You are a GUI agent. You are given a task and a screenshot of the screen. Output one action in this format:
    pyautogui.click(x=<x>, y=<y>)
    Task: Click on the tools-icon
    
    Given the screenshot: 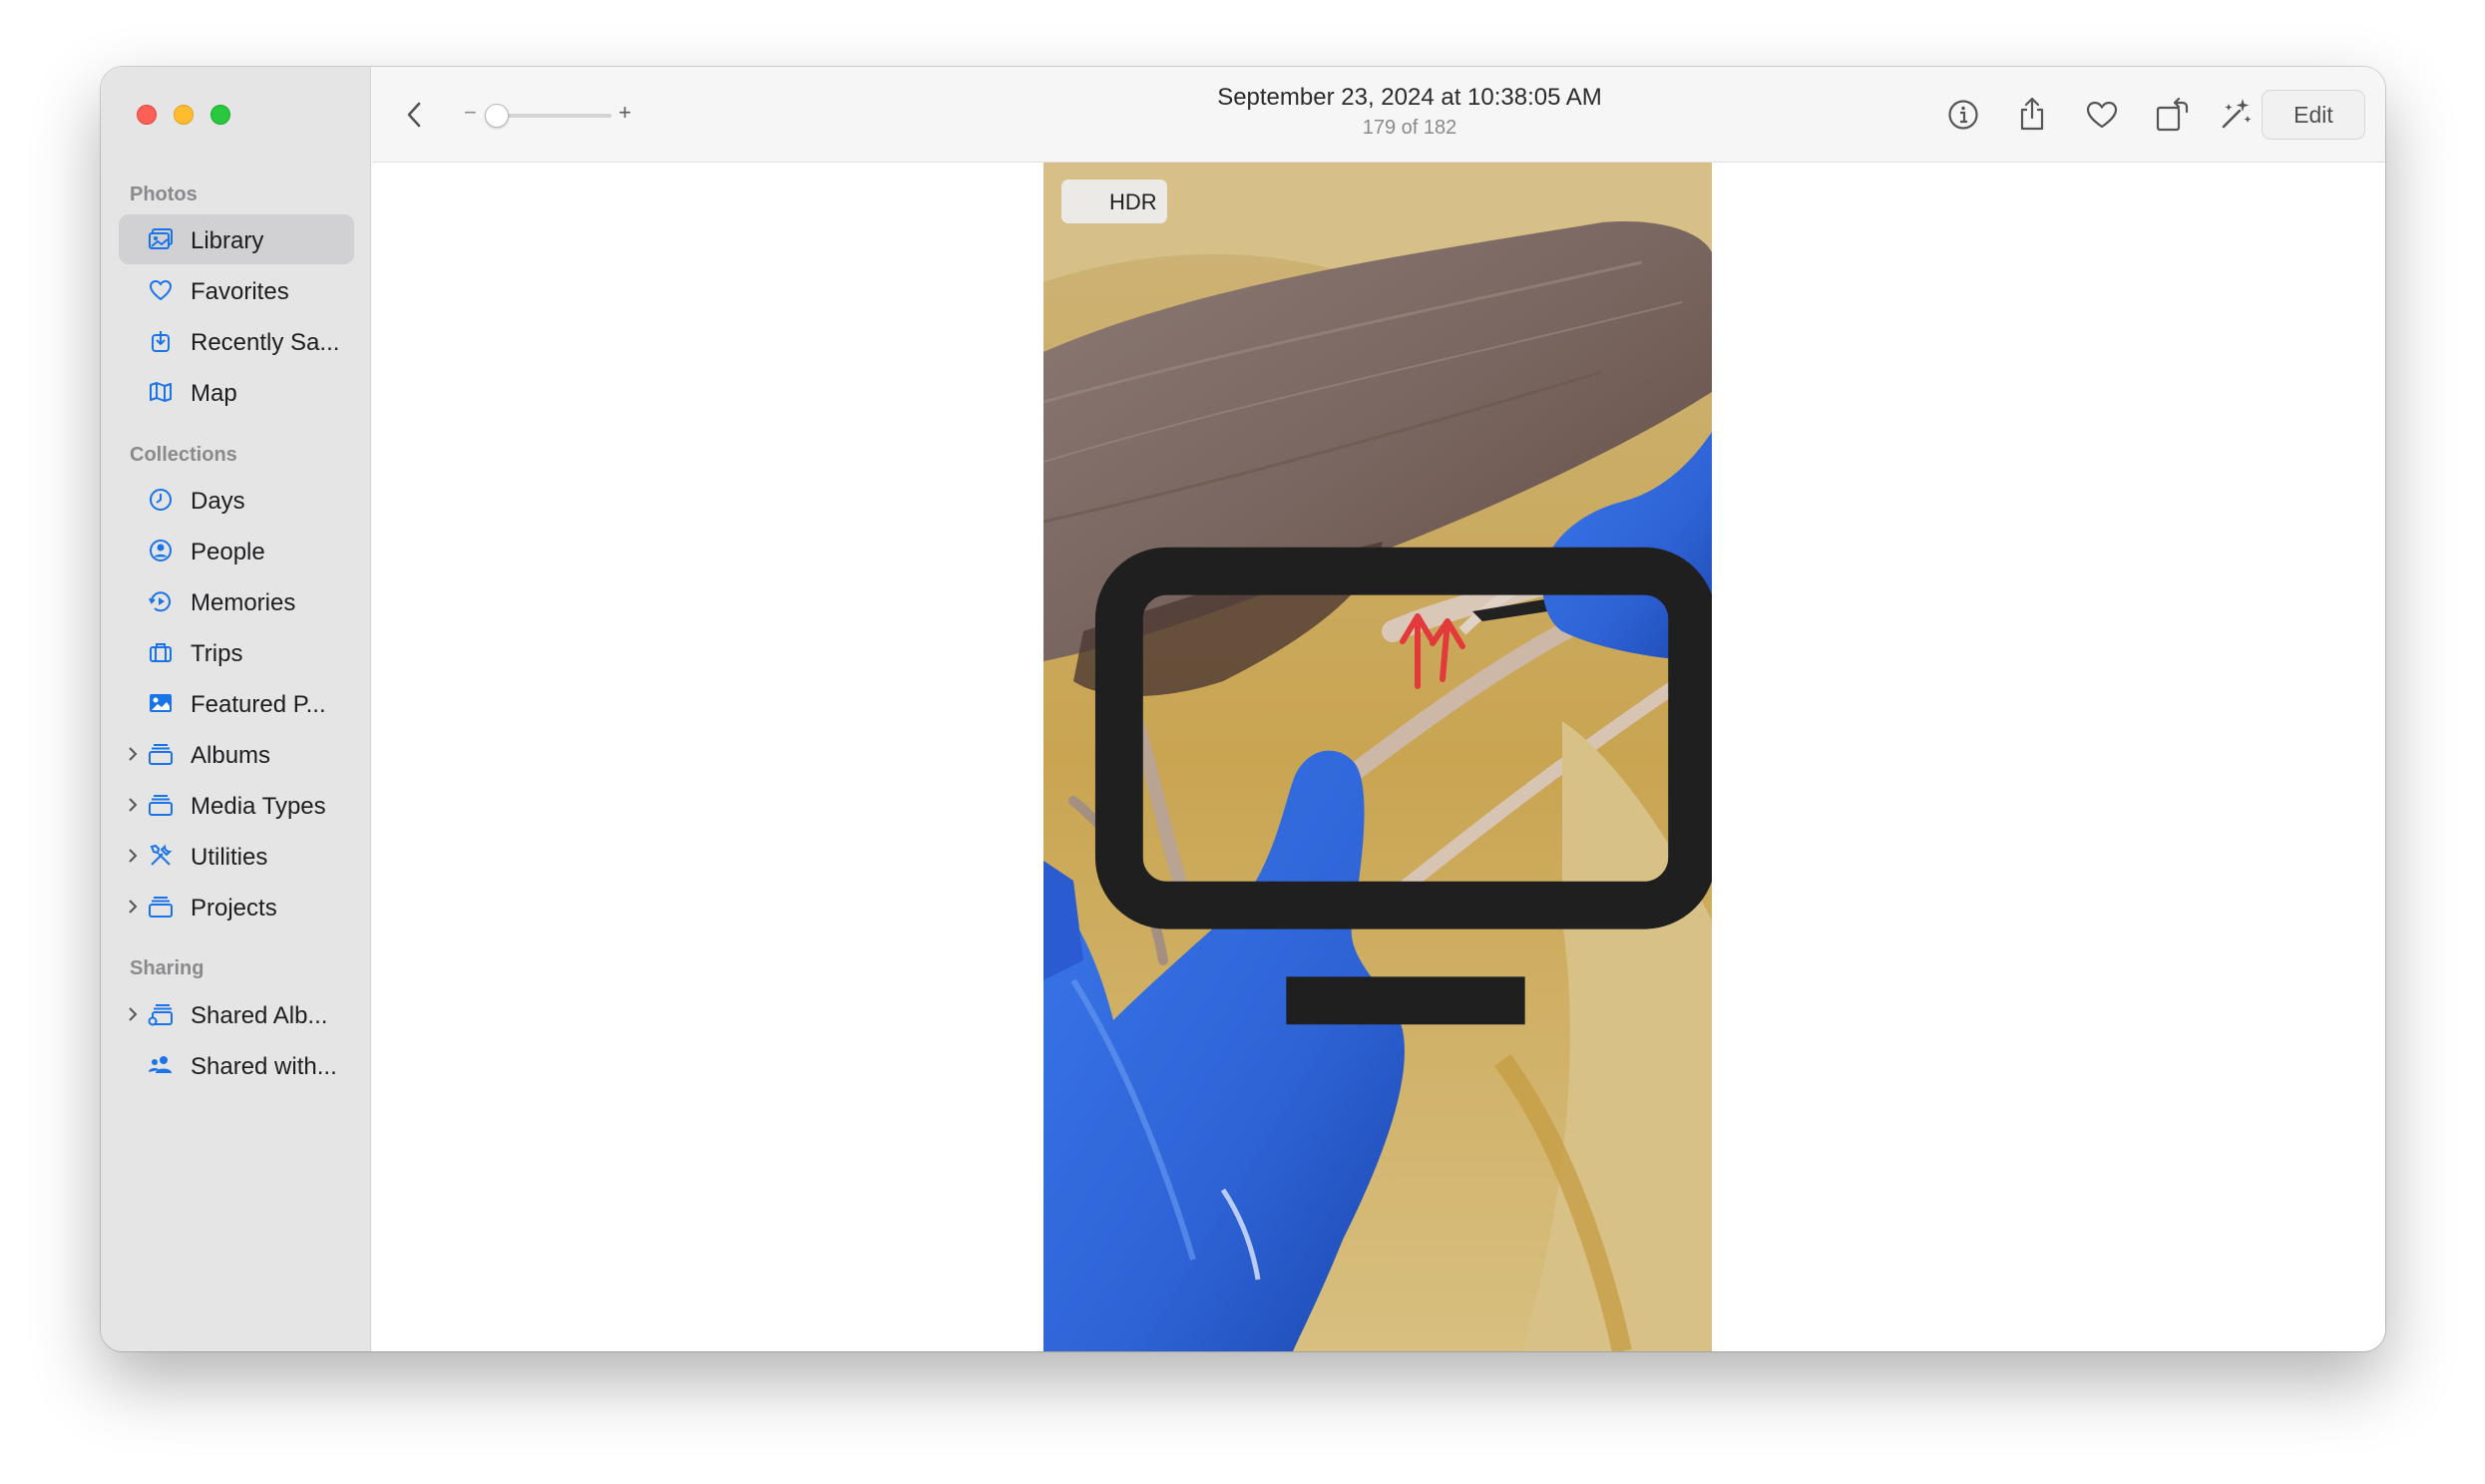 What is the action you would take?
    pyautogui.click(x=161, y=856)
    